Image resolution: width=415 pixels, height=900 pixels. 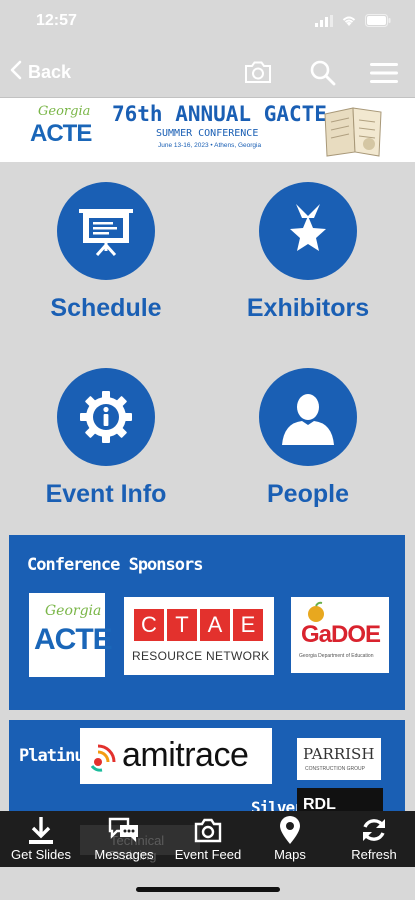 What do you see at coordinates (324, 23) in the screenshot?
I see `signal-icon` at bounding box center [324, 23].